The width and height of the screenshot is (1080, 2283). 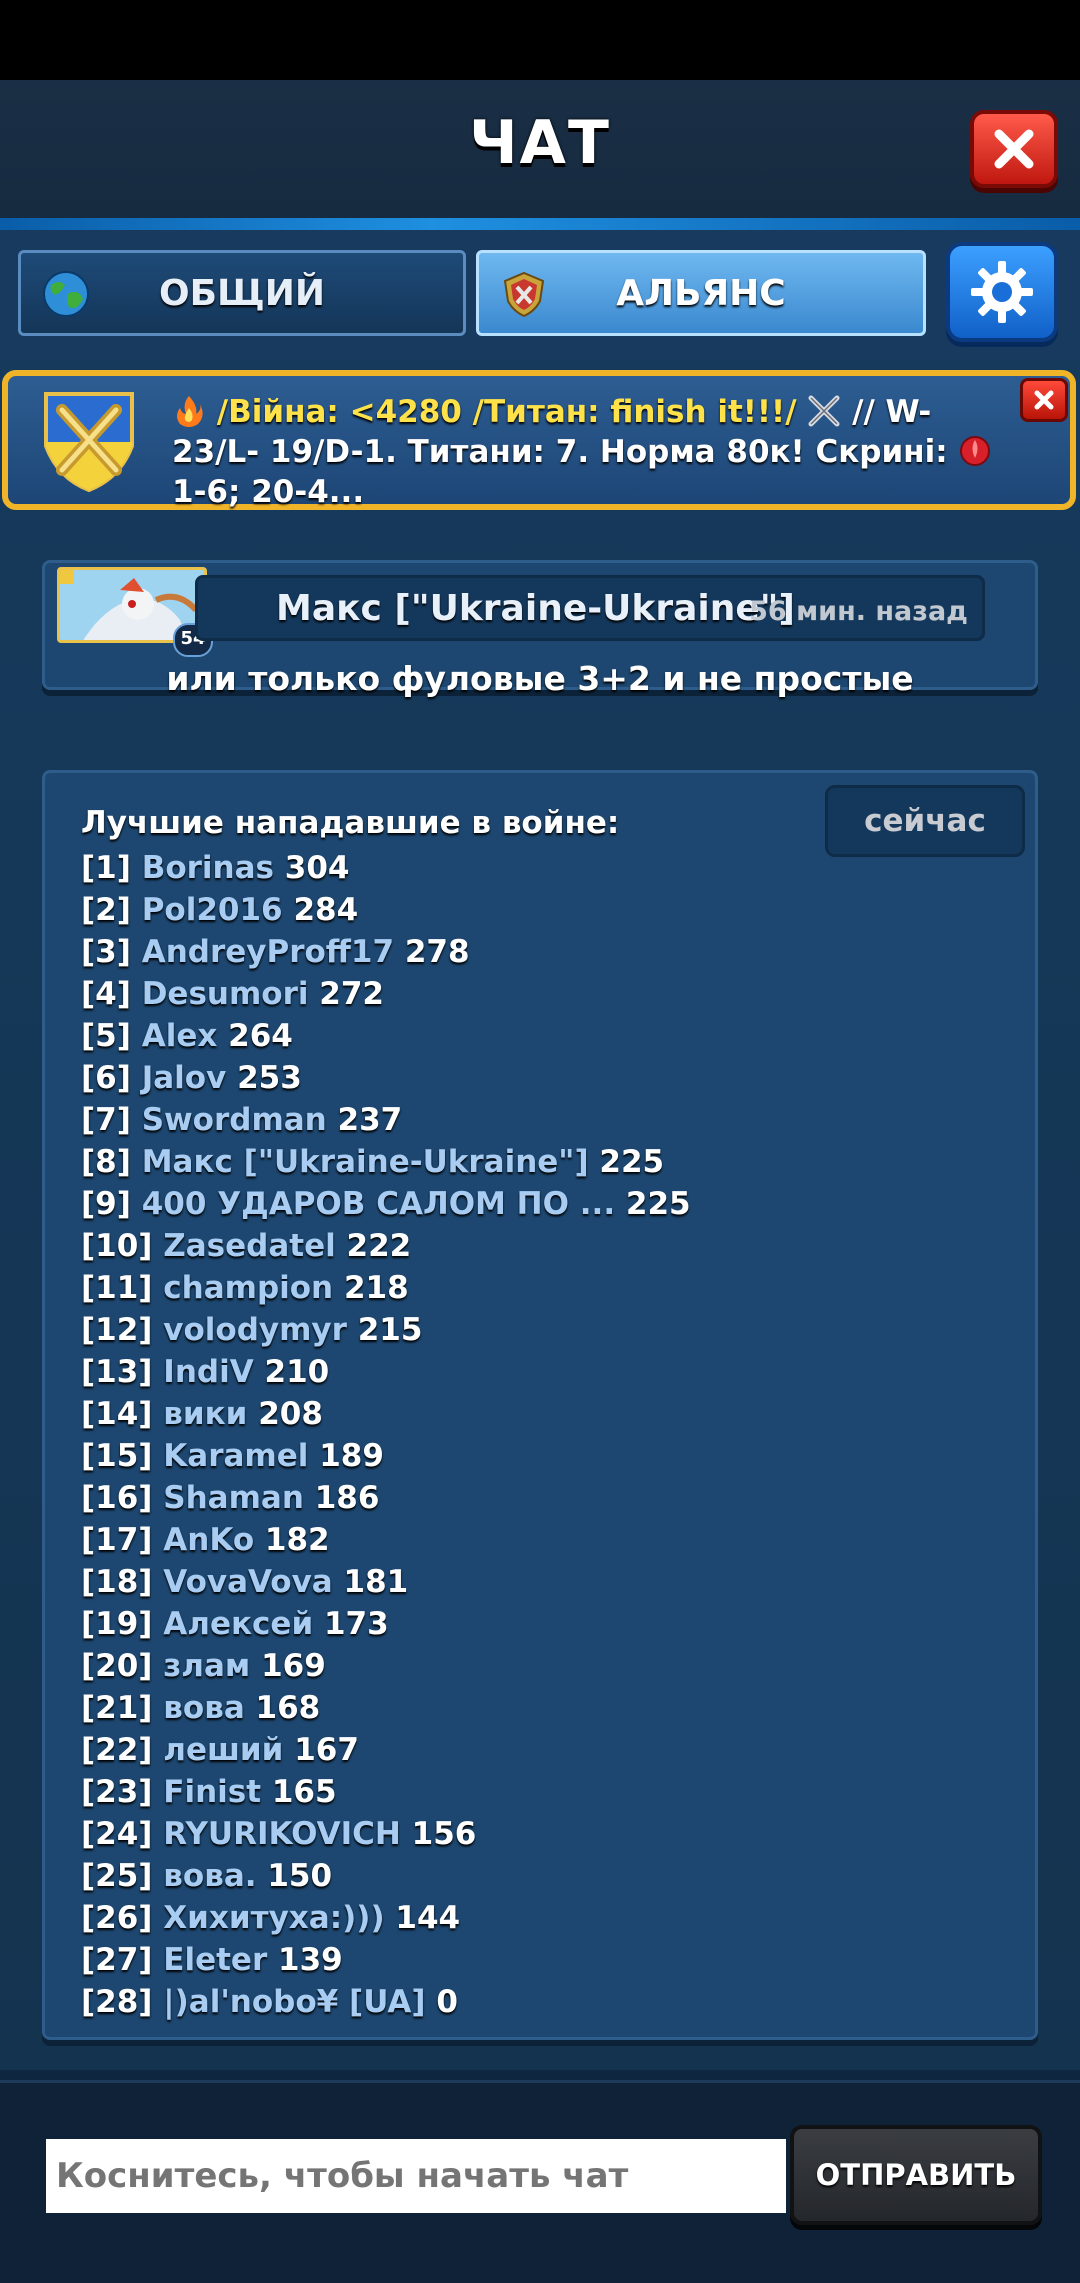 What do you see at coordinates (215, 1960) in the screenshot?
I see `war-stats-player-name: Eleter` at bounding box center [215, 1960].